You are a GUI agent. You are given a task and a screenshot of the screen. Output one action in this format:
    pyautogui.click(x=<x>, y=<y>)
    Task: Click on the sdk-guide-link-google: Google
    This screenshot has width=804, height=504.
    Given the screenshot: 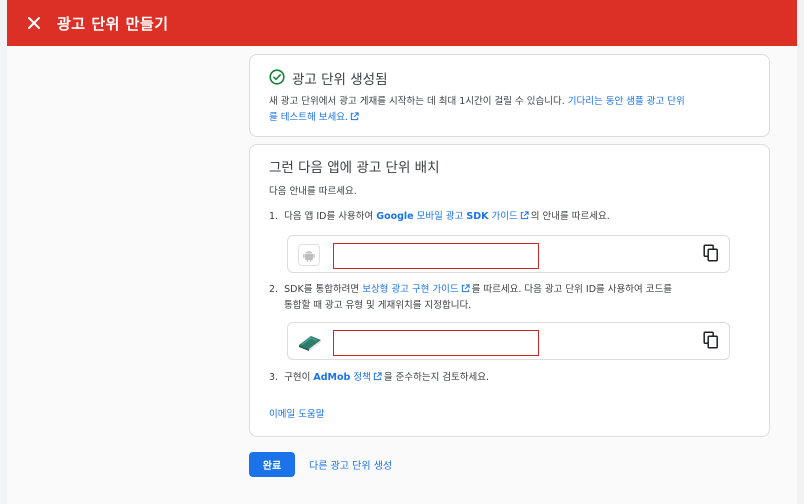 What is the action you would take?
    pyautogui.click(x=394, y=216)
    